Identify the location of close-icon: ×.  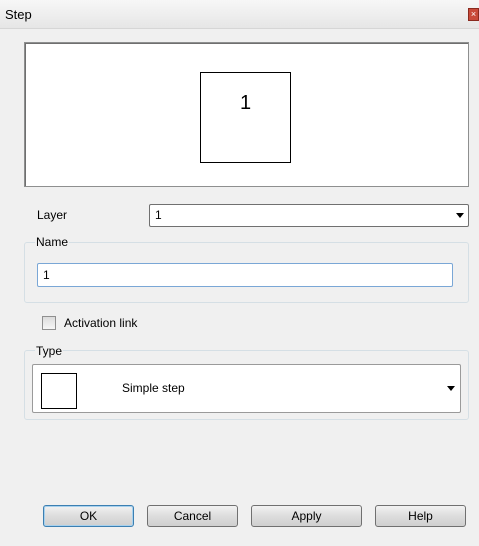
(473, 14).